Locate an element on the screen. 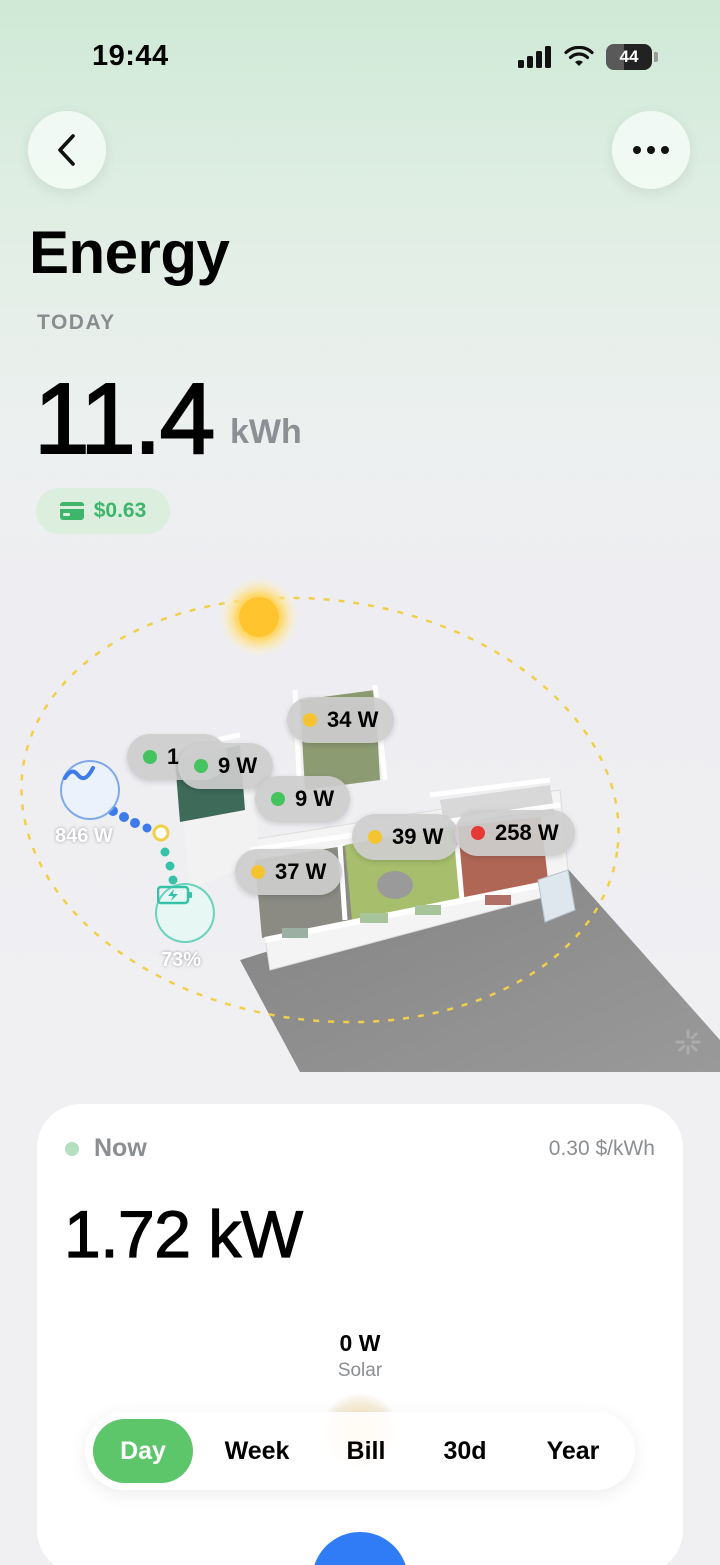 The height and width of the screenshot is (1565, 720). cost-badge: $0.63 is located at coordinates (103, 511).